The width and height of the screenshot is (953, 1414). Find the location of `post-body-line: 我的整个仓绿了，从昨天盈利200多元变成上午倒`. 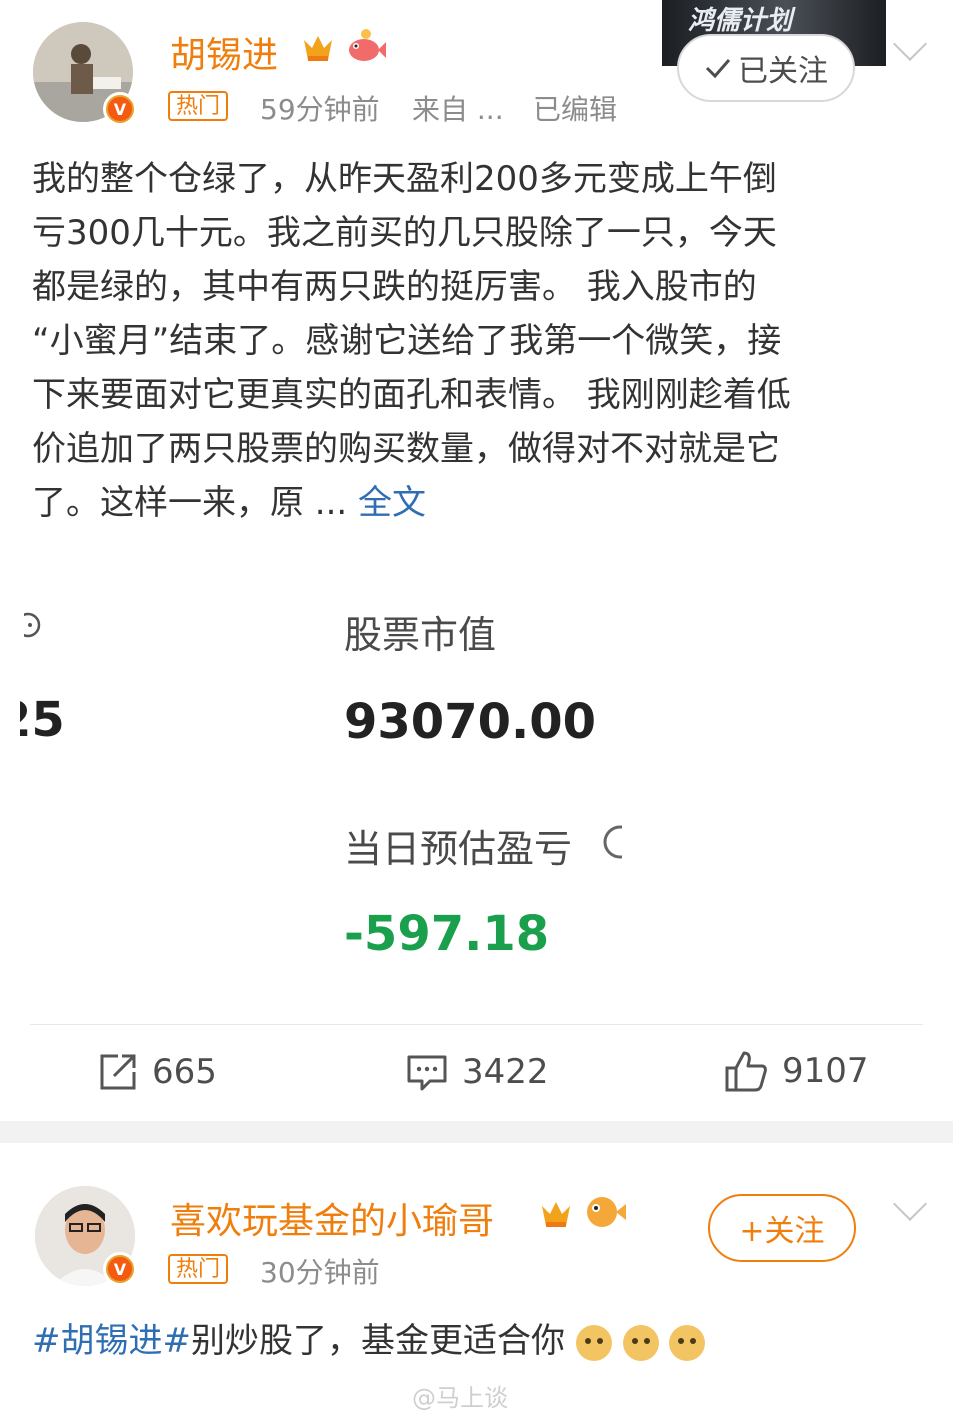

post-body-line: 我的整个仓绿了，从昨天盈利200多元变成上午倒 is located at coordinates (404, 179).